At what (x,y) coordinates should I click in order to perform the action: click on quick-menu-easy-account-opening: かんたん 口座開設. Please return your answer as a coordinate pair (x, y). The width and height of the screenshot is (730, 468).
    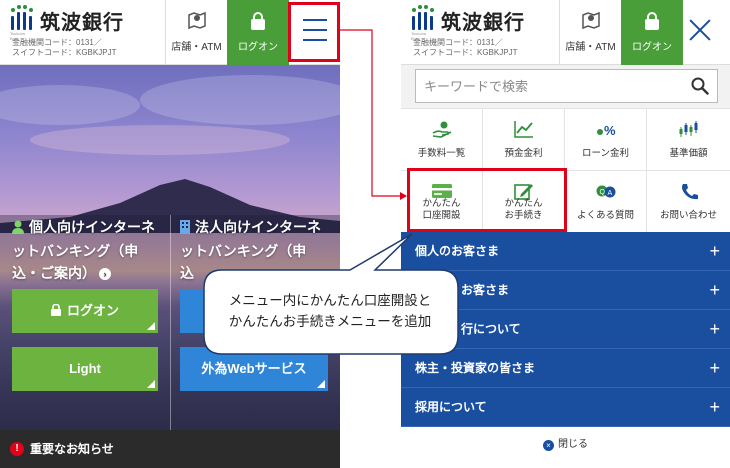
    Looking at the image, I should click on (442, 202).